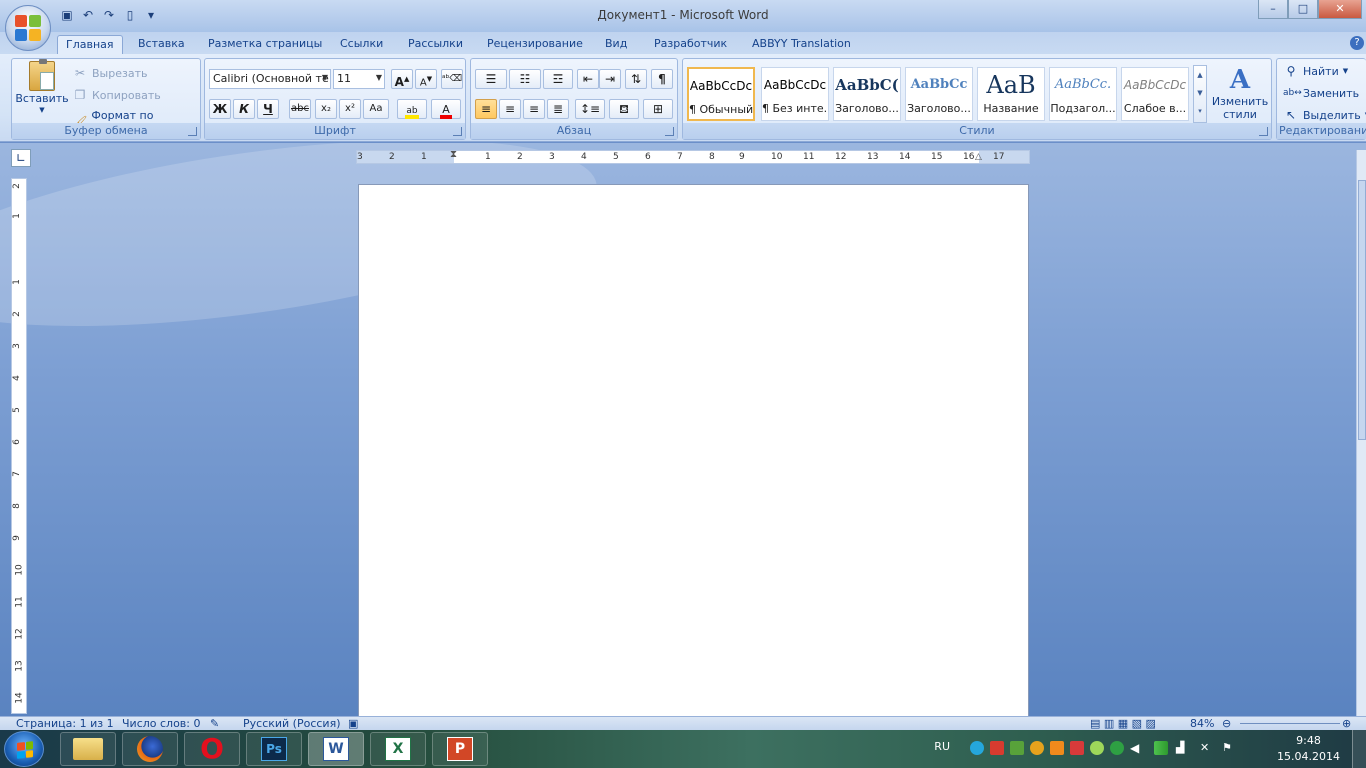  Describe the element at coordinates (588, 79) in the screenshot. I see `decrease-indent-button: ⇤` at that location.